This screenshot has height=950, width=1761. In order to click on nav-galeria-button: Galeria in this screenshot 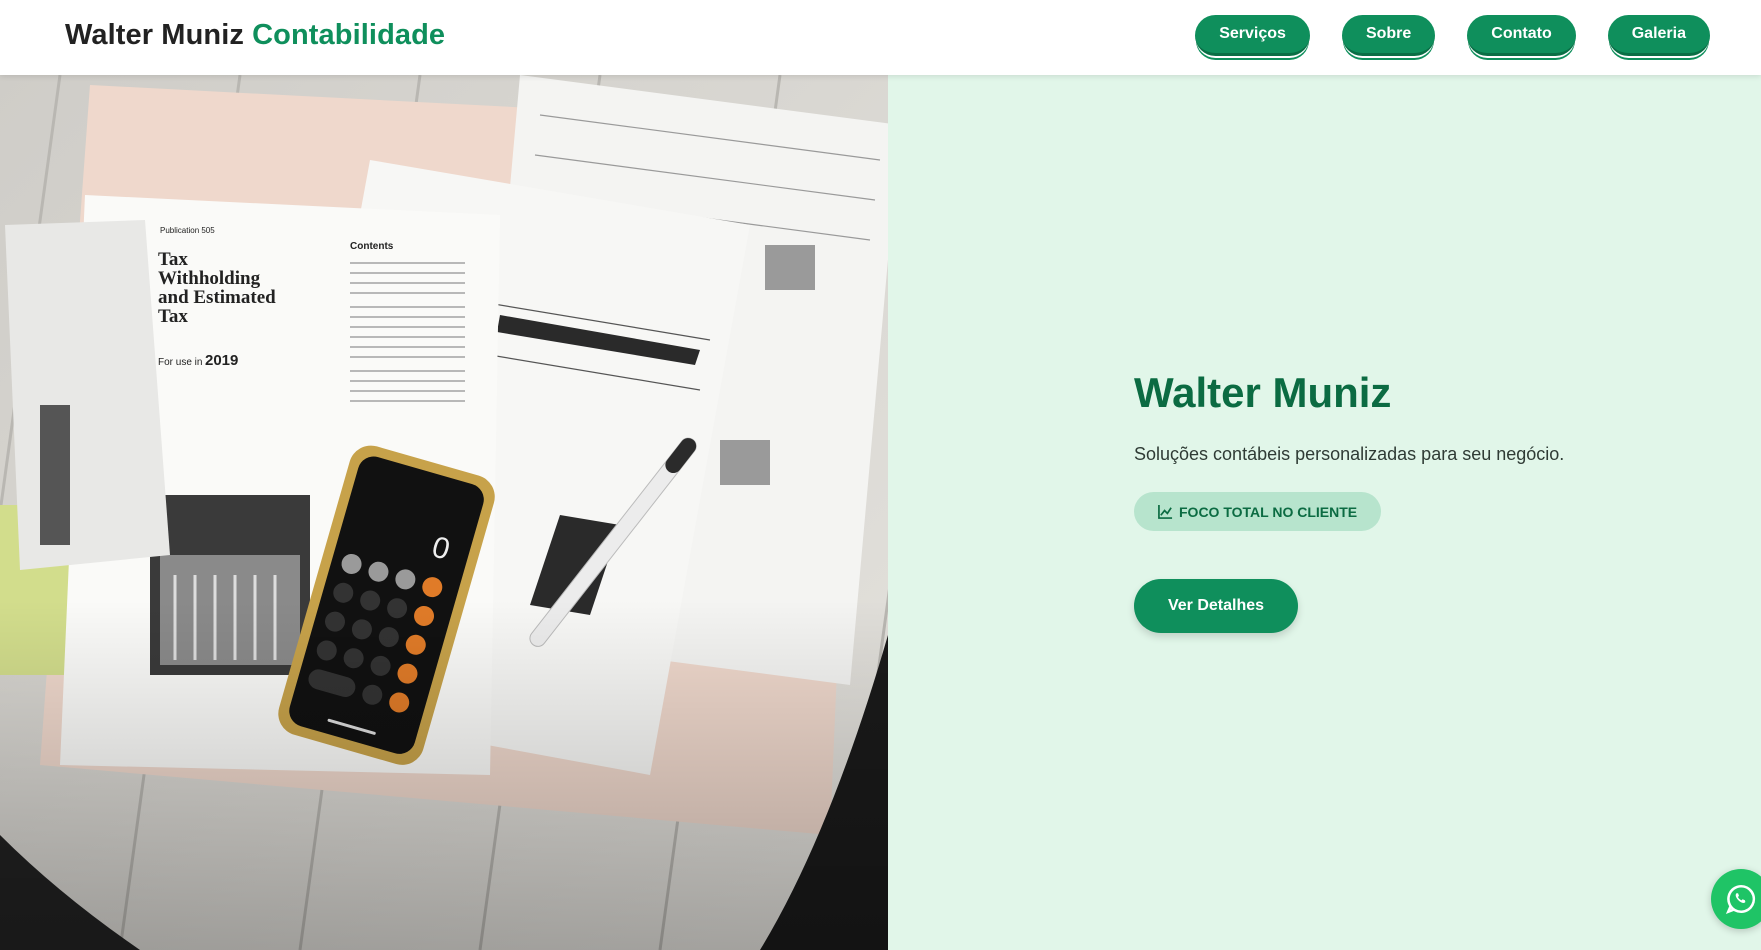, I will do `click(1658, 35)`.